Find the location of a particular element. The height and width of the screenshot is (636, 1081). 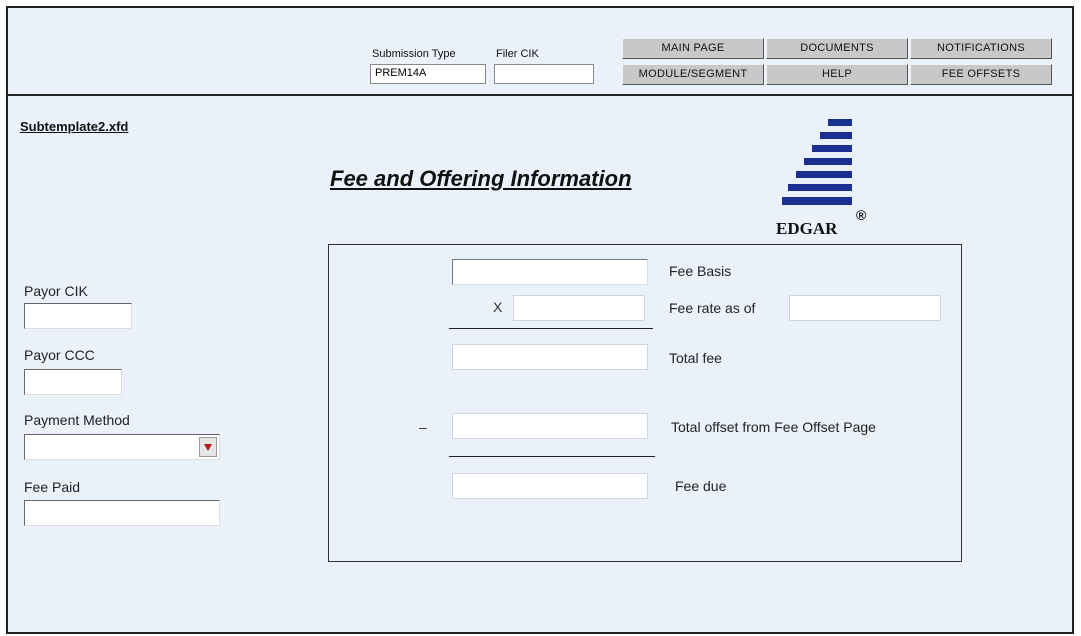

total-offset-label: Total offset from Fee Offset Page is located at coordinates (773, 427).